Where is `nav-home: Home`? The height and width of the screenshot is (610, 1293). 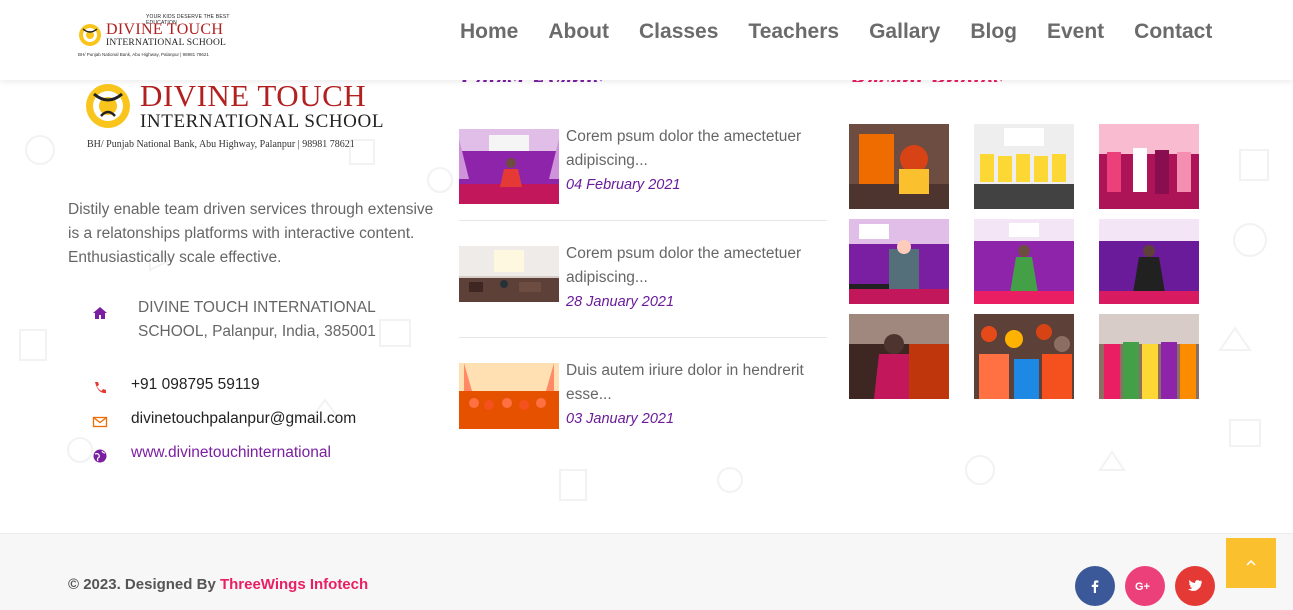 nav-home: Home is located at coordinates (489, 32).